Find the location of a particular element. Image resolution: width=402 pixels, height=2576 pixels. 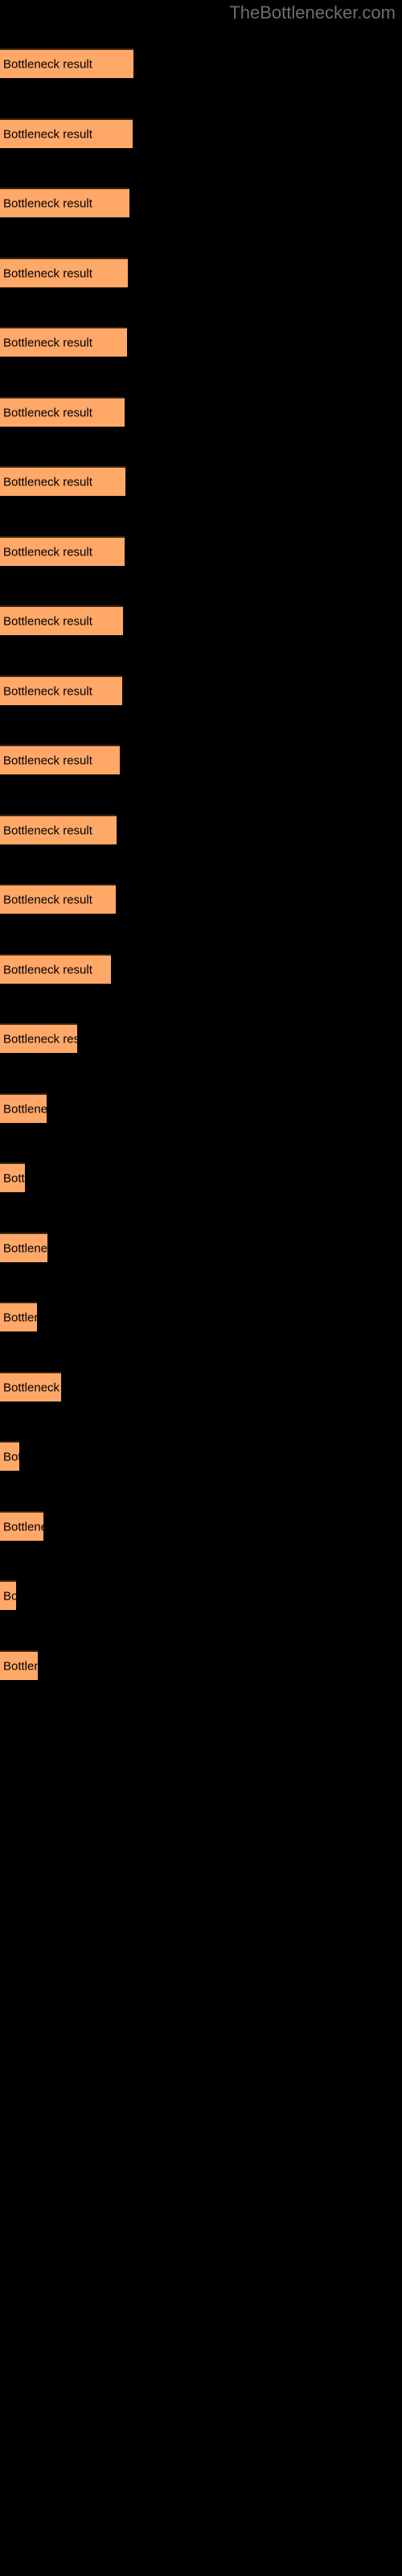

bar-10: Bottleneck result is located at coordinates (61, 690).